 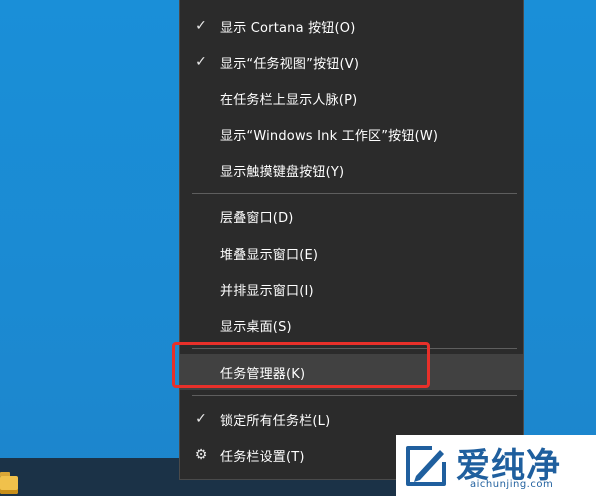 I want to click on menu-item-show-task-view-button: ✓ 显示“任务视图”按钮(V), so click(x=351, y=62).